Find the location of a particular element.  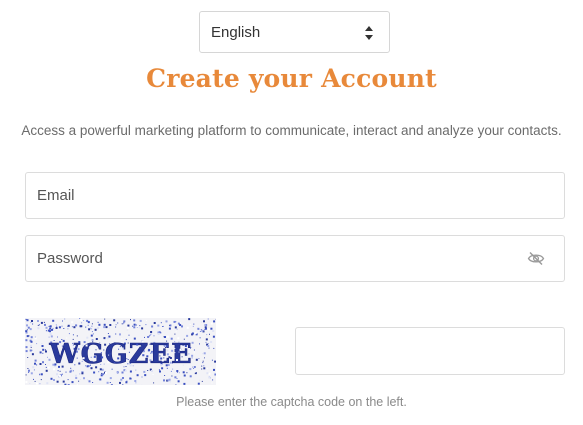

email-field is located at coordinates (295, 195).